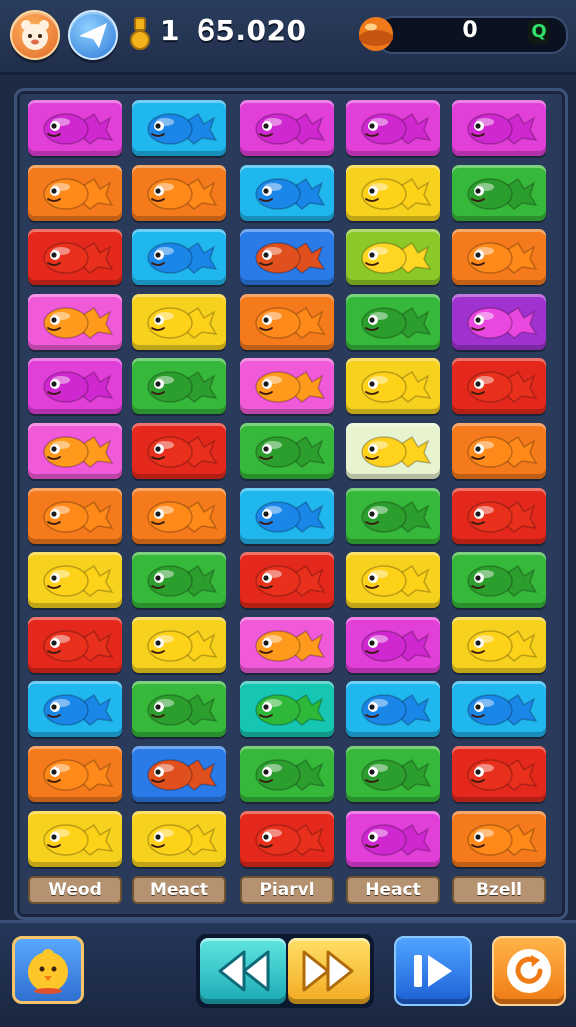 The width and height of the screenshot is (576, 1027). What do you see at coordinates (288, 37) in the screenshot?
I see `top-hud-bar: 1 Ꮾ5.020 0 Q` at bounding box center [288, 37].